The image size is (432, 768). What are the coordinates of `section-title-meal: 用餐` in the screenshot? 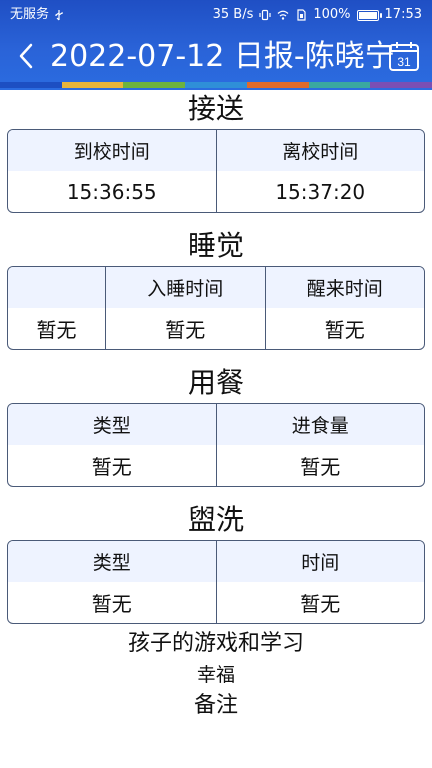 It's located at (215, 382).